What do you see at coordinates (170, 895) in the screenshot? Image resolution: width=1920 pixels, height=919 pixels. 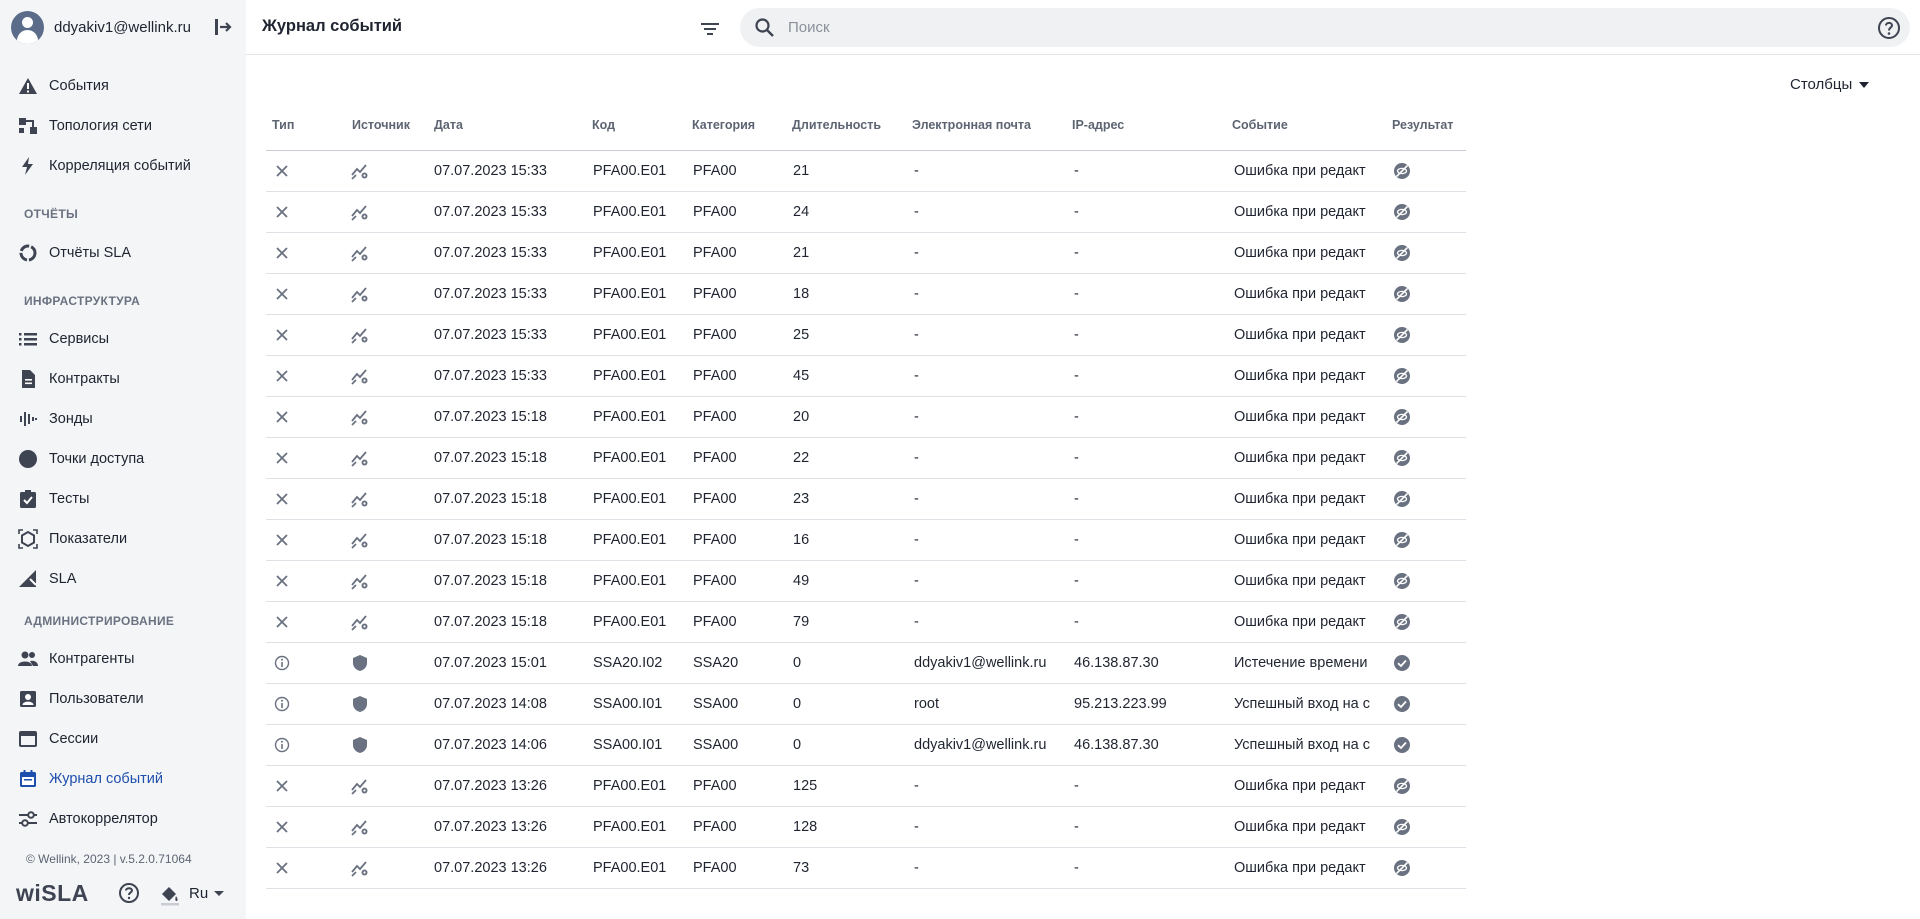 I see `theme-paint-icon` at bounding box center [170, 895].